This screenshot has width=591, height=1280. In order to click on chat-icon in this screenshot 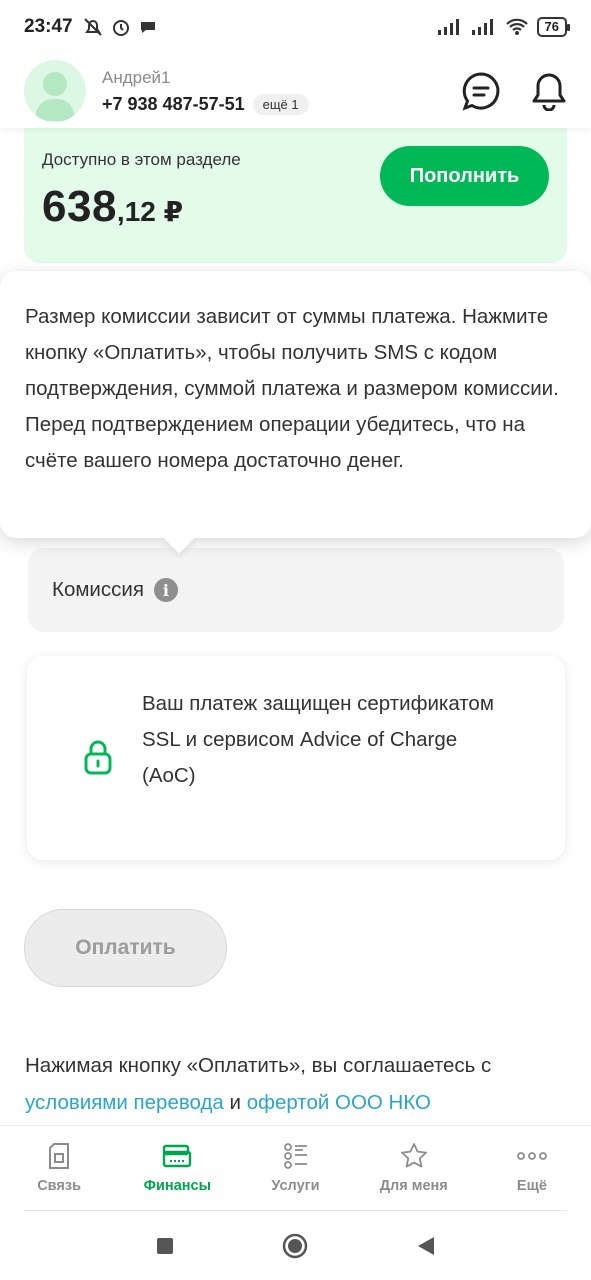, I will do `click(481, 91)`.